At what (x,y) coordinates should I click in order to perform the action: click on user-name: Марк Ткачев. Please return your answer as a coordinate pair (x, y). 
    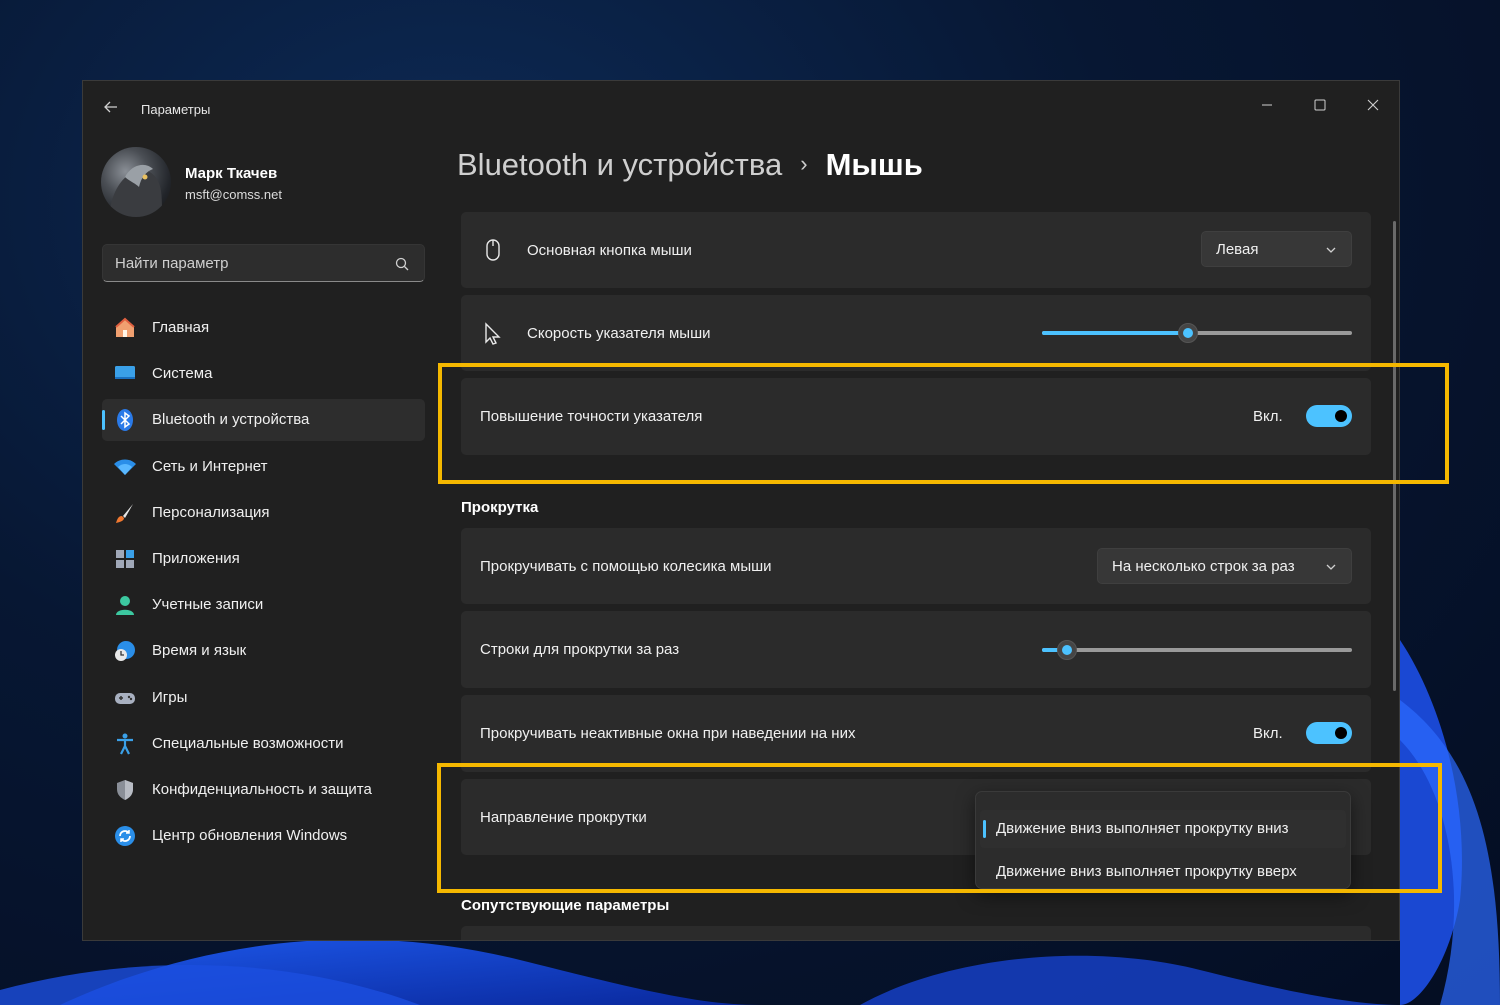
    Looking at the image, I should click on (231, 173).